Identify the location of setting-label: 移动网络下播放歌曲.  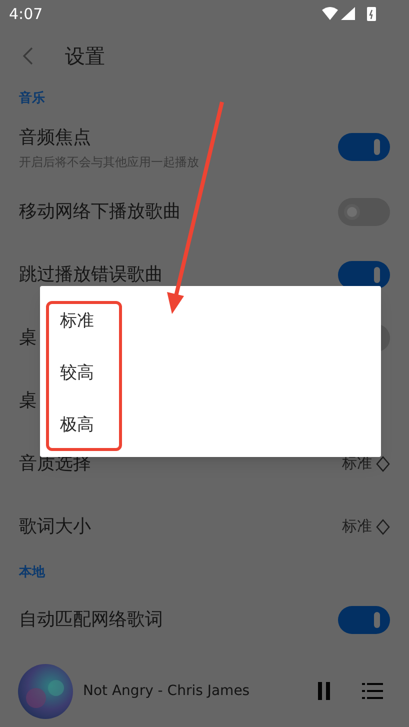
(100, 212).